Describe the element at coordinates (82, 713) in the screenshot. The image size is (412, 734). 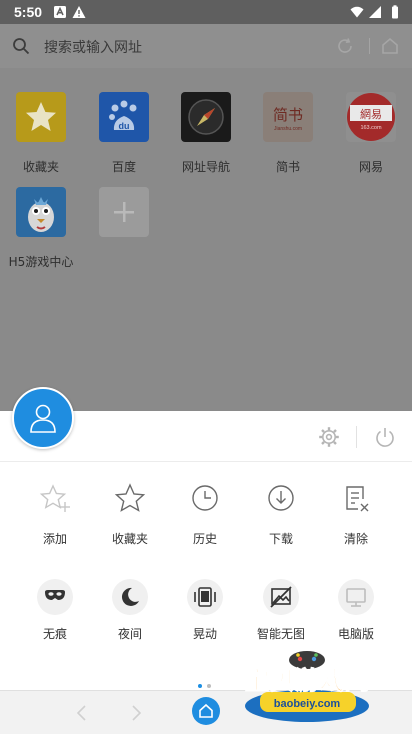
I see `back-icon` at that location.